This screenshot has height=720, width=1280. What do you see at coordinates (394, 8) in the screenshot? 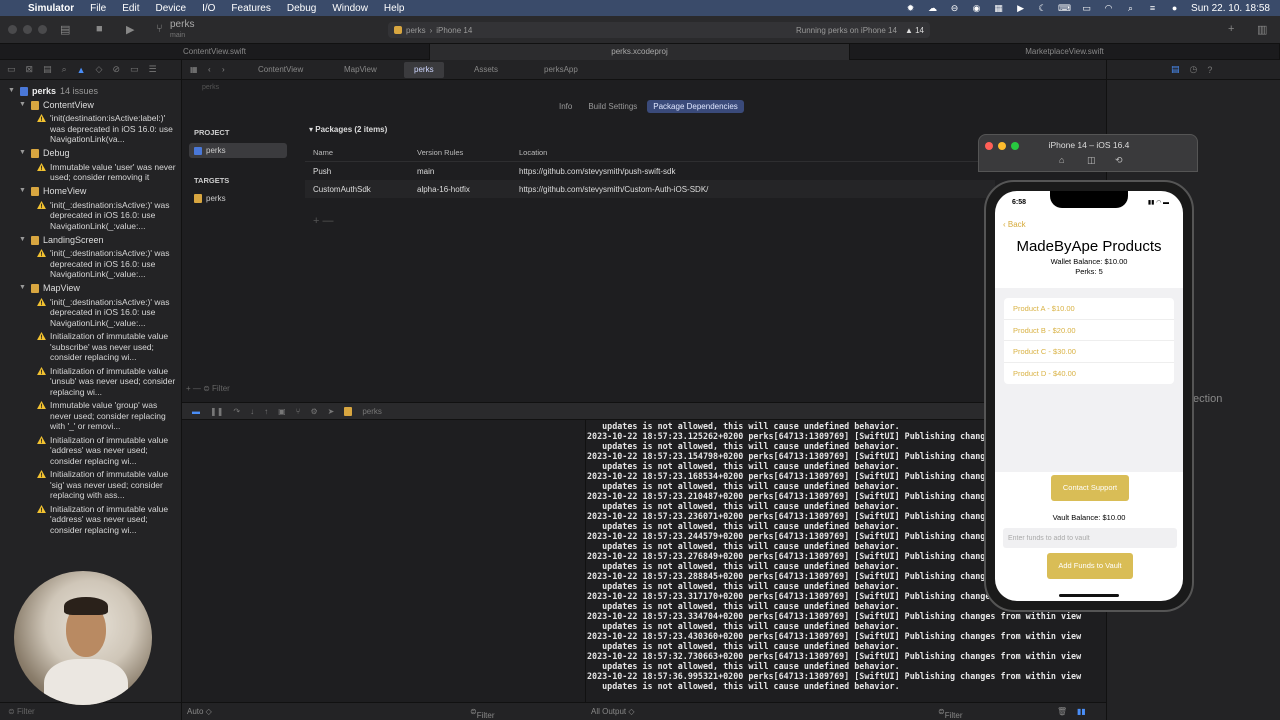
I see `menu-help: Help` at bounding box center [394, 8].